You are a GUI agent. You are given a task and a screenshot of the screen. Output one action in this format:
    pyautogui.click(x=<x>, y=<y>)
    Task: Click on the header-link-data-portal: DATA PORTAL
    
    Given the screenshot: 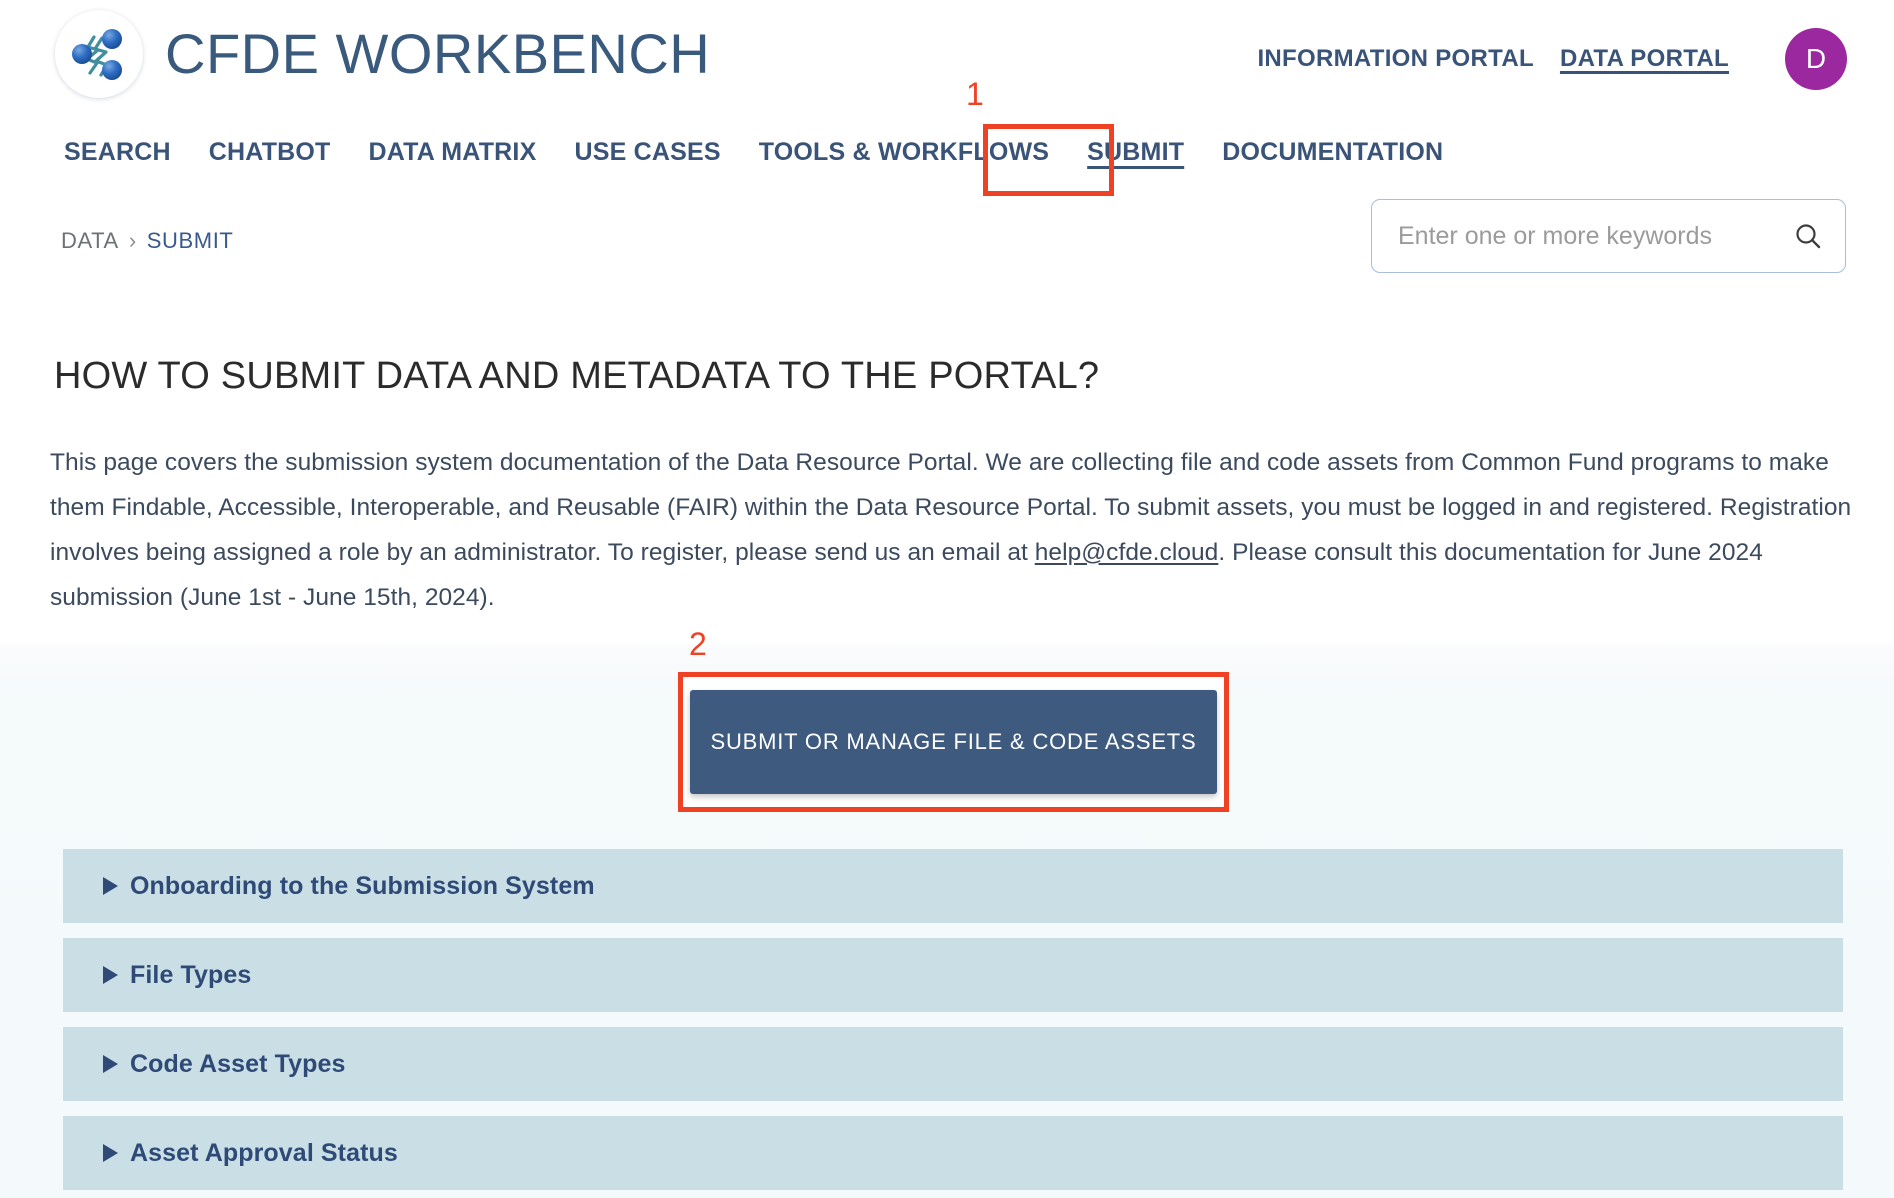 What is the action you would take?
    pyautogui.click(x=1644, y=59)
    